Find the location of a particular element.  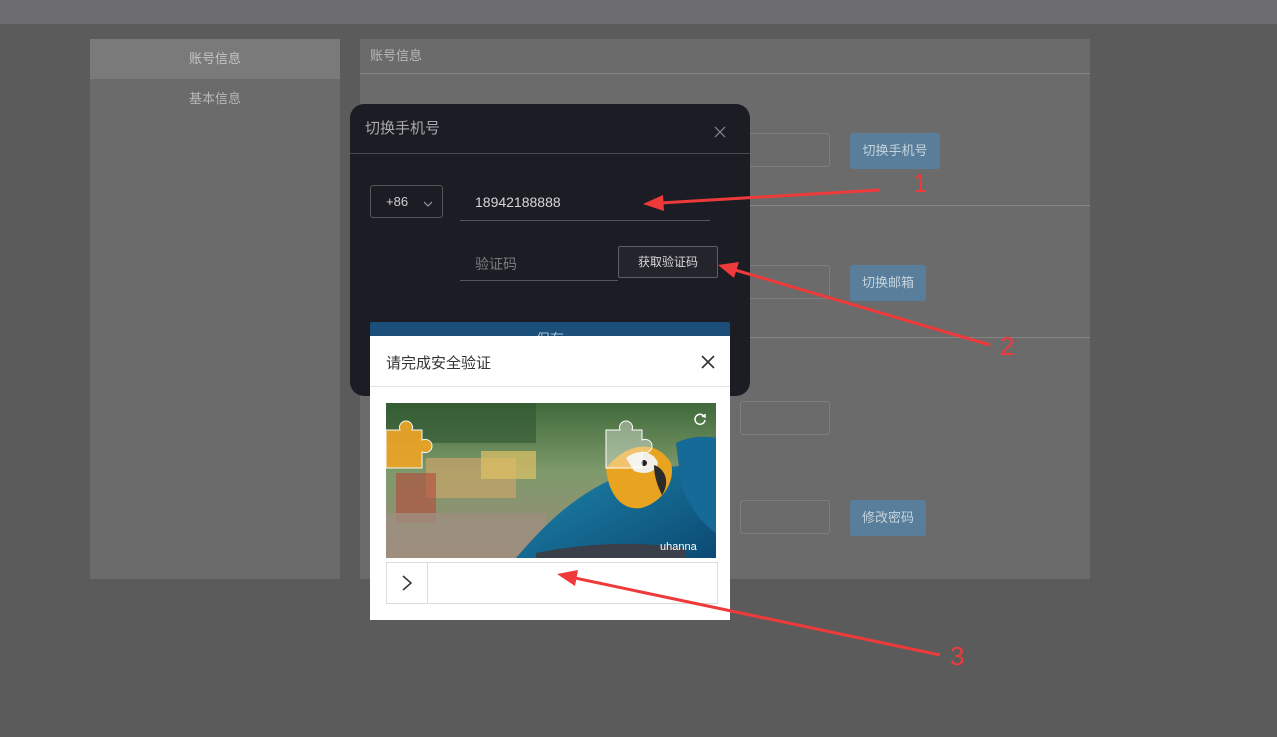

annotation-label-2: 2 is located at coordinates (1007, 346).